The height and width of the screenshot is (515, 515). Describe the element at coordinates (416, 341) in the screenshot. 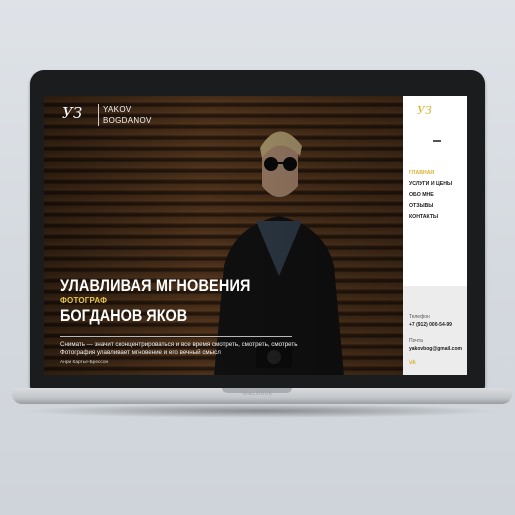

I see `email-label: Почта` at that location.